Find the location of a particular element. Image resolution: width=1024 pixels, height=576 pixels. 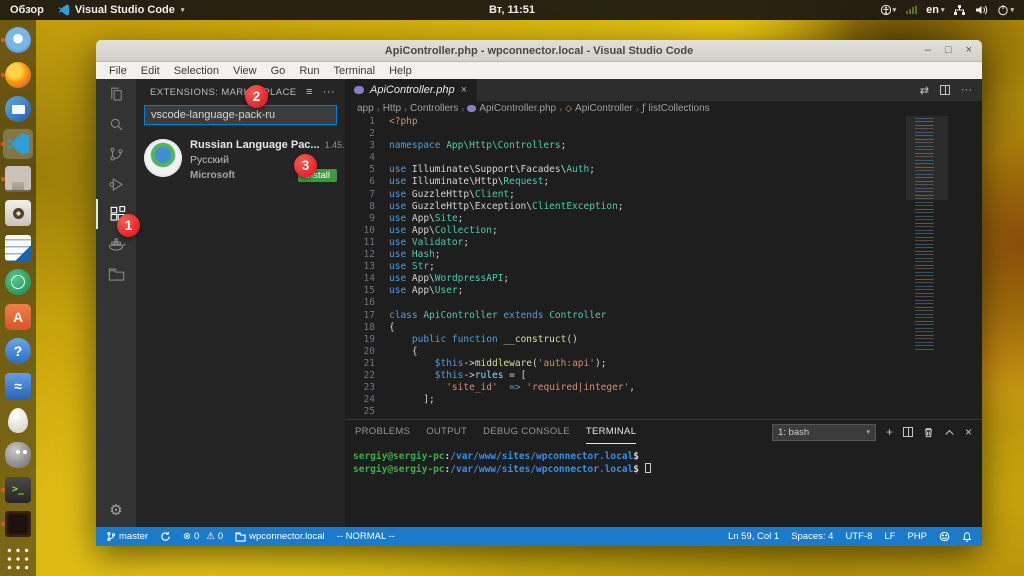

new-terminal-icon: + is located at coordinates (889, 432).